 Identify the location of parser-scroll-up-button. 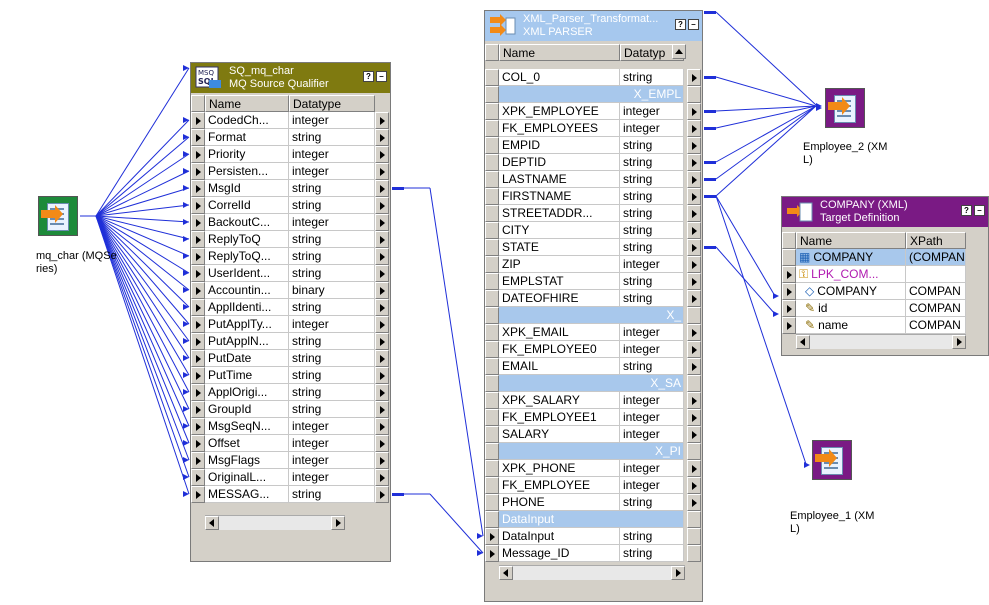
(679, 51).